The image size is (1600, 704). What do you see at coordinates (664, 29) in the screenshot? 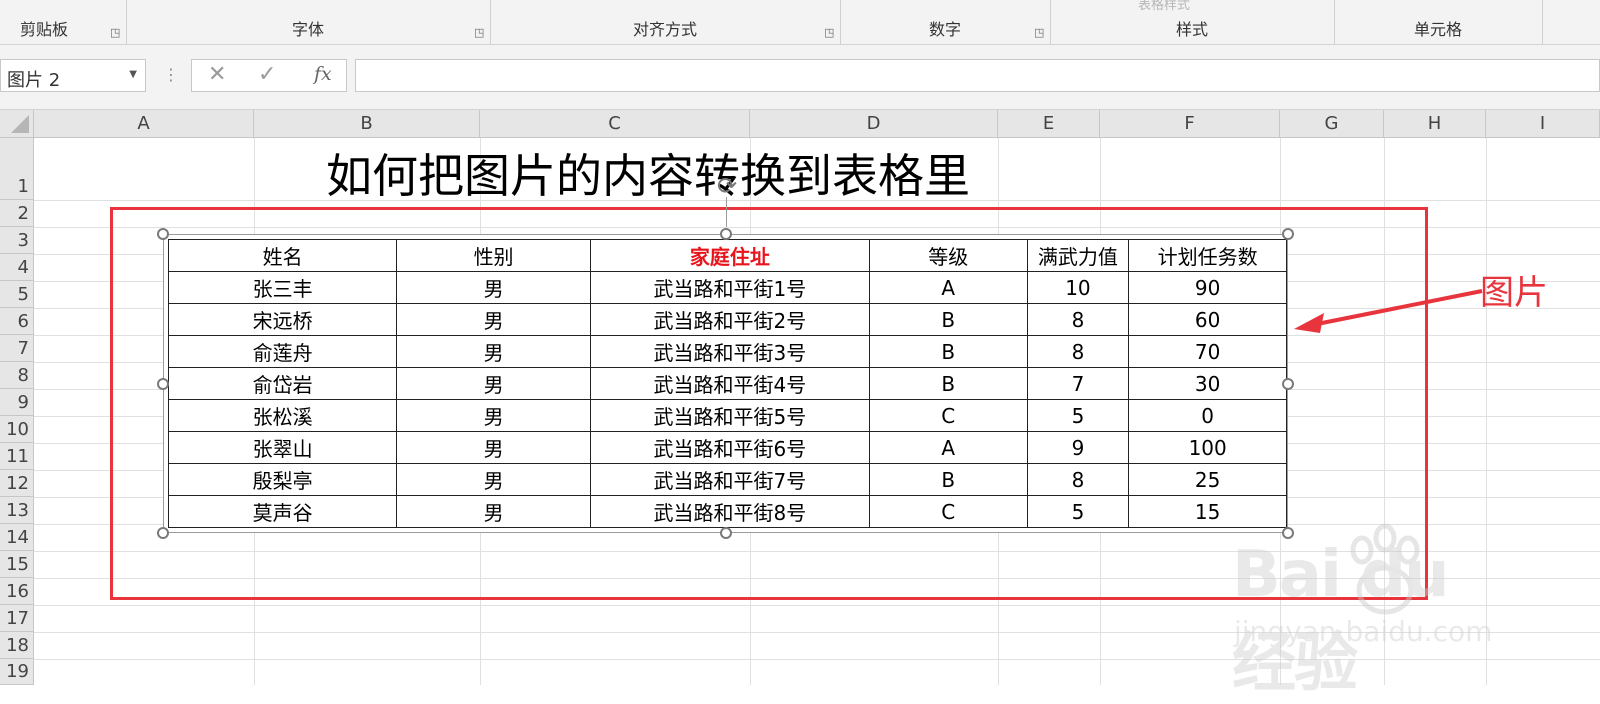
I see `ribbon-group-label: 对齐方式` at bounding box center [664, 29].